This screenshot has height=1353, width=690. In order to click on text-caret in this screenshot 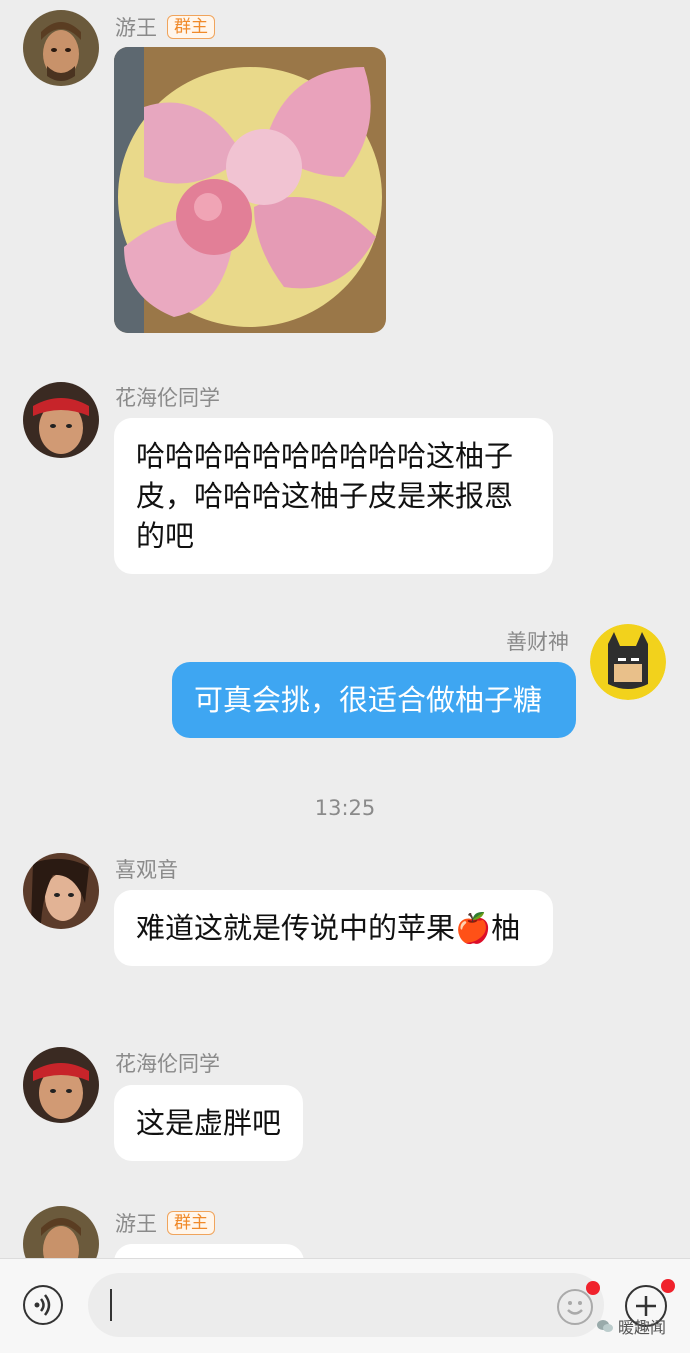, I will do `click(111, 1305)`.